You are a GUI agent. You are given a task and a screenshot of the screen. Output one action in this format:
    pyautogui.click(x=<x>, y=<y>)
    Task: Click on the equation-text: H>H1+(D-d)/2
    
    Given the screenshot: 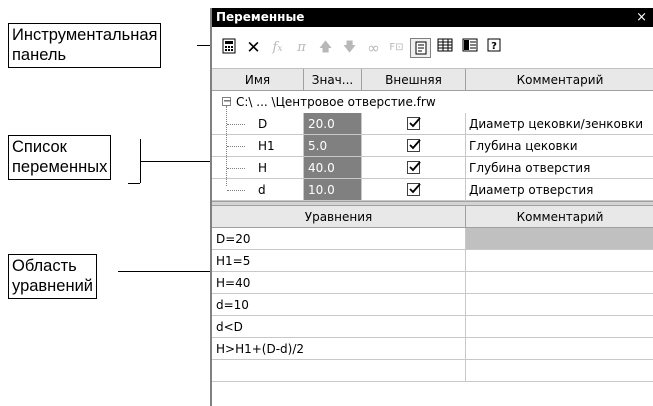 What is the action you would take?
    pyautogui.click(x=339, y=349)
    